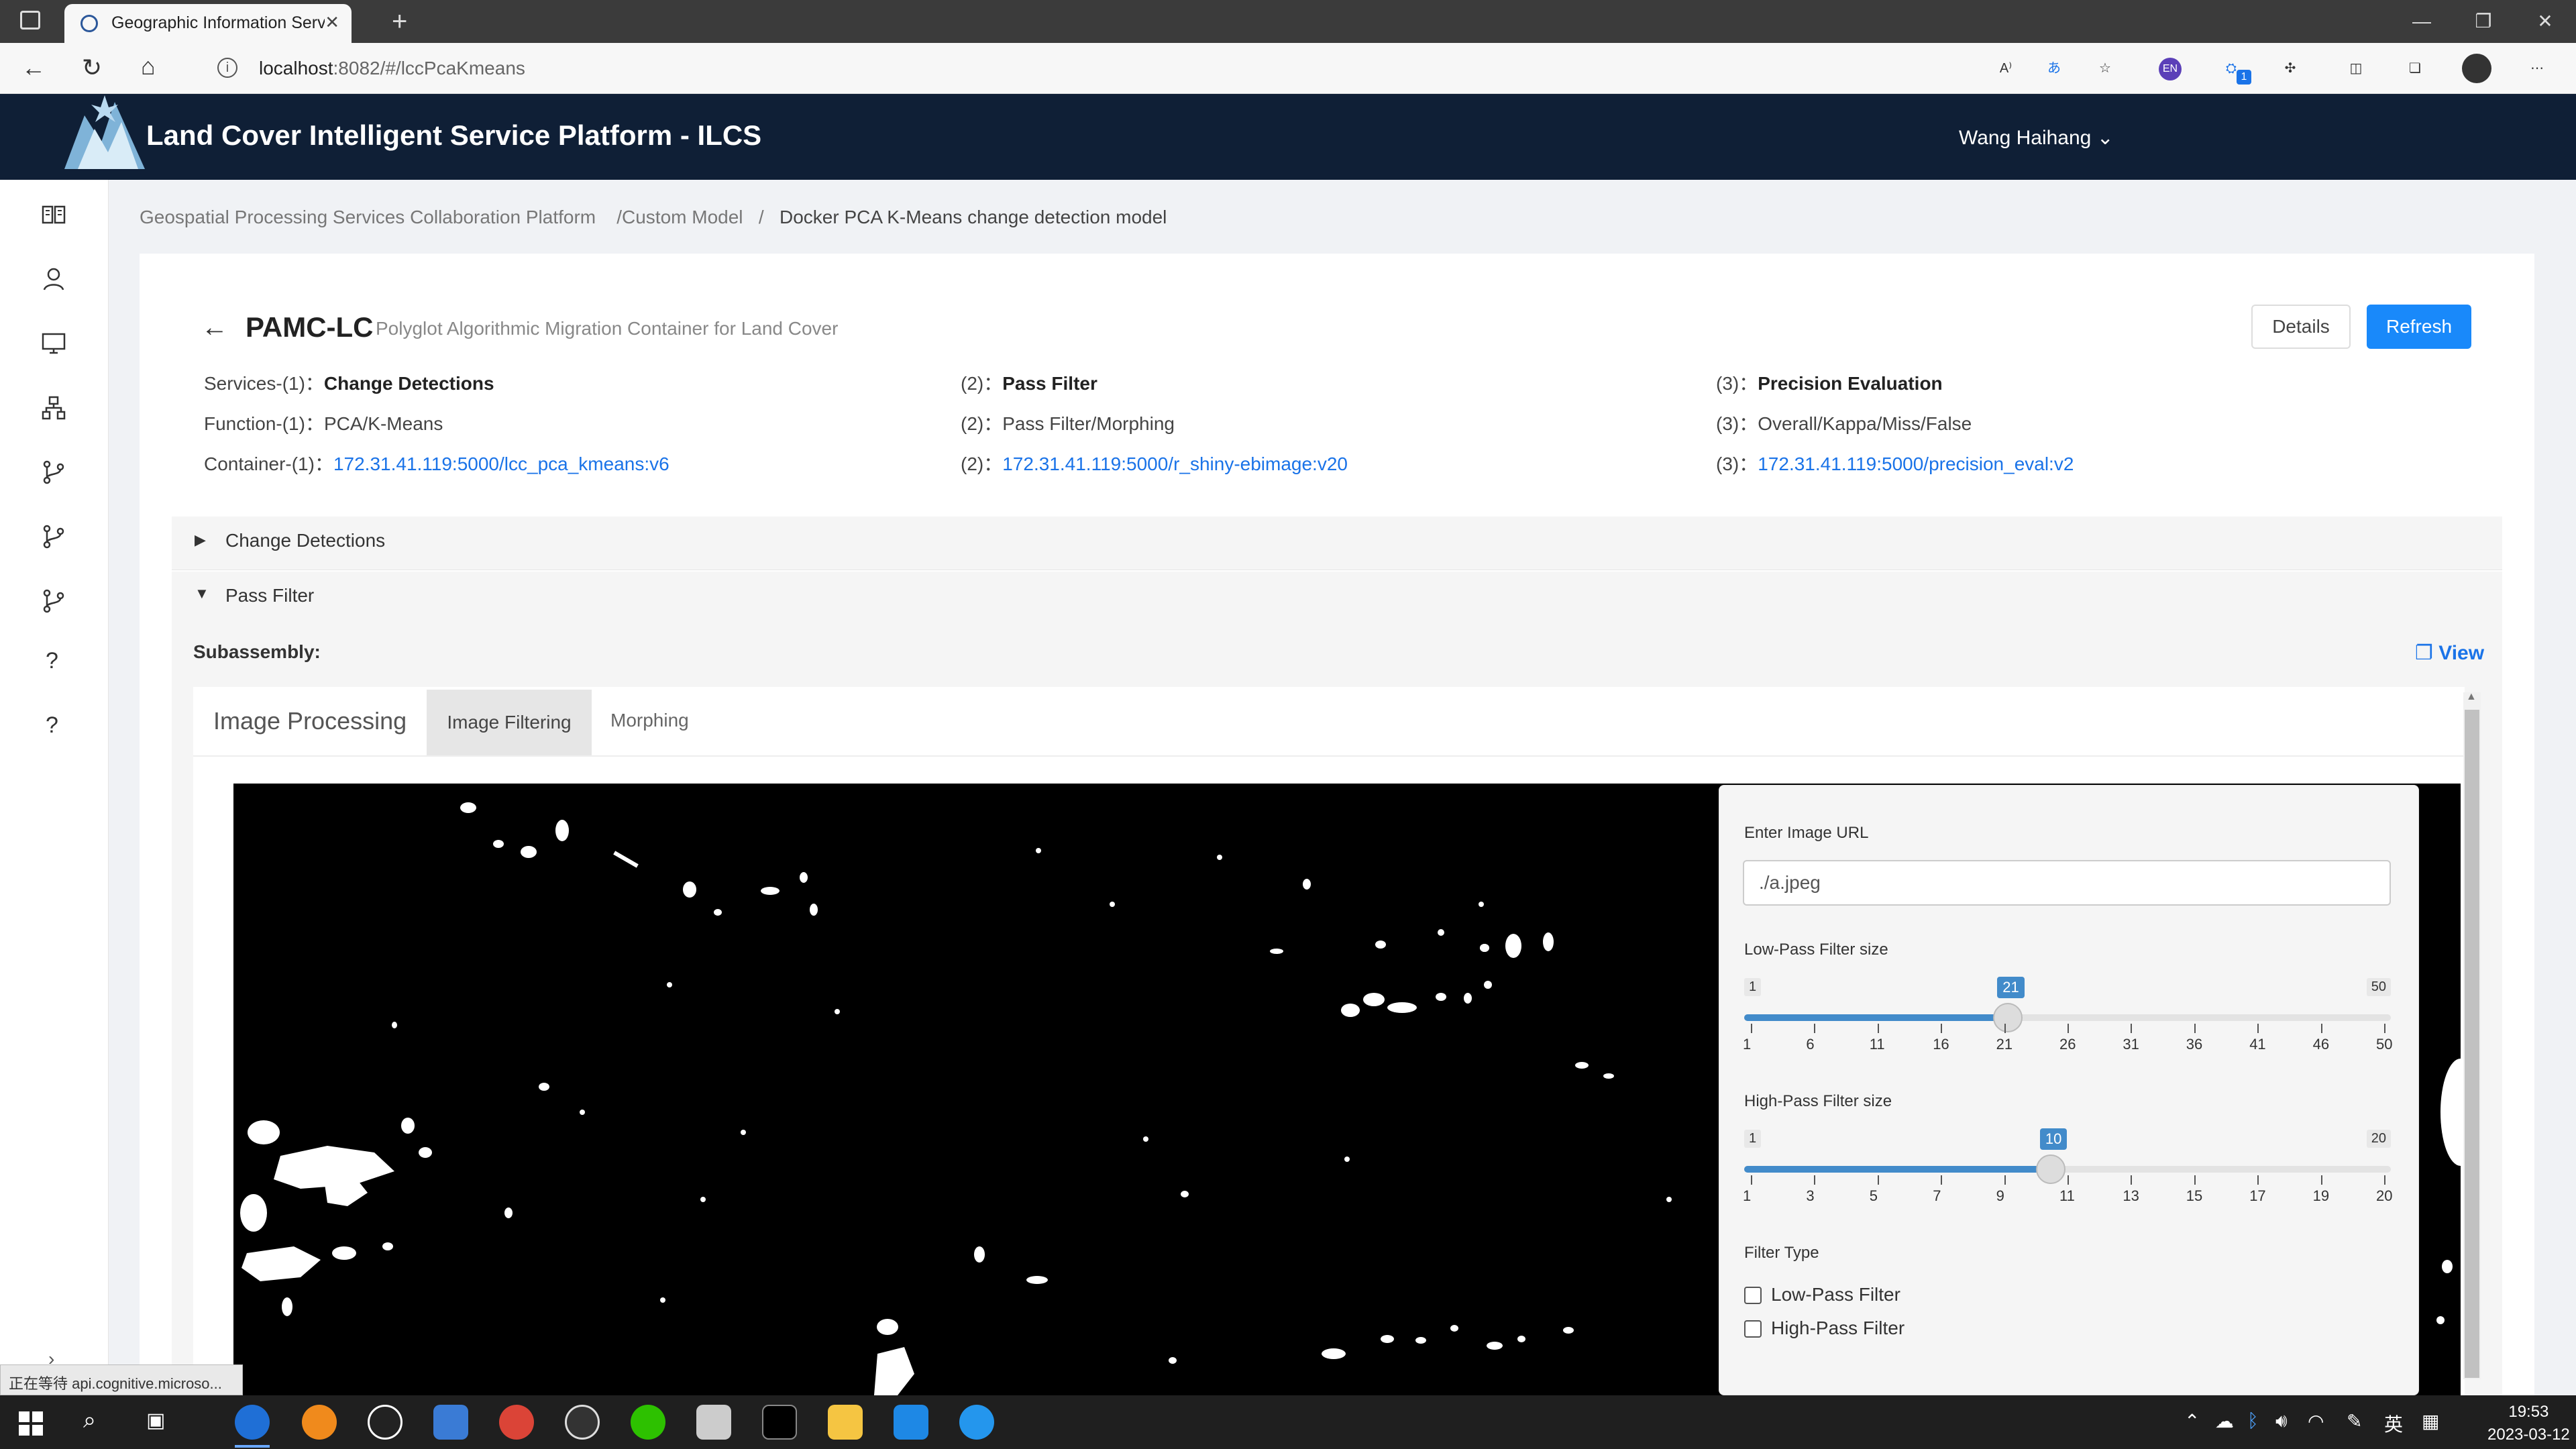  Describe the element at coordinates (982, 383) in the screenshot. I see `index-label: (2)：` at that location.